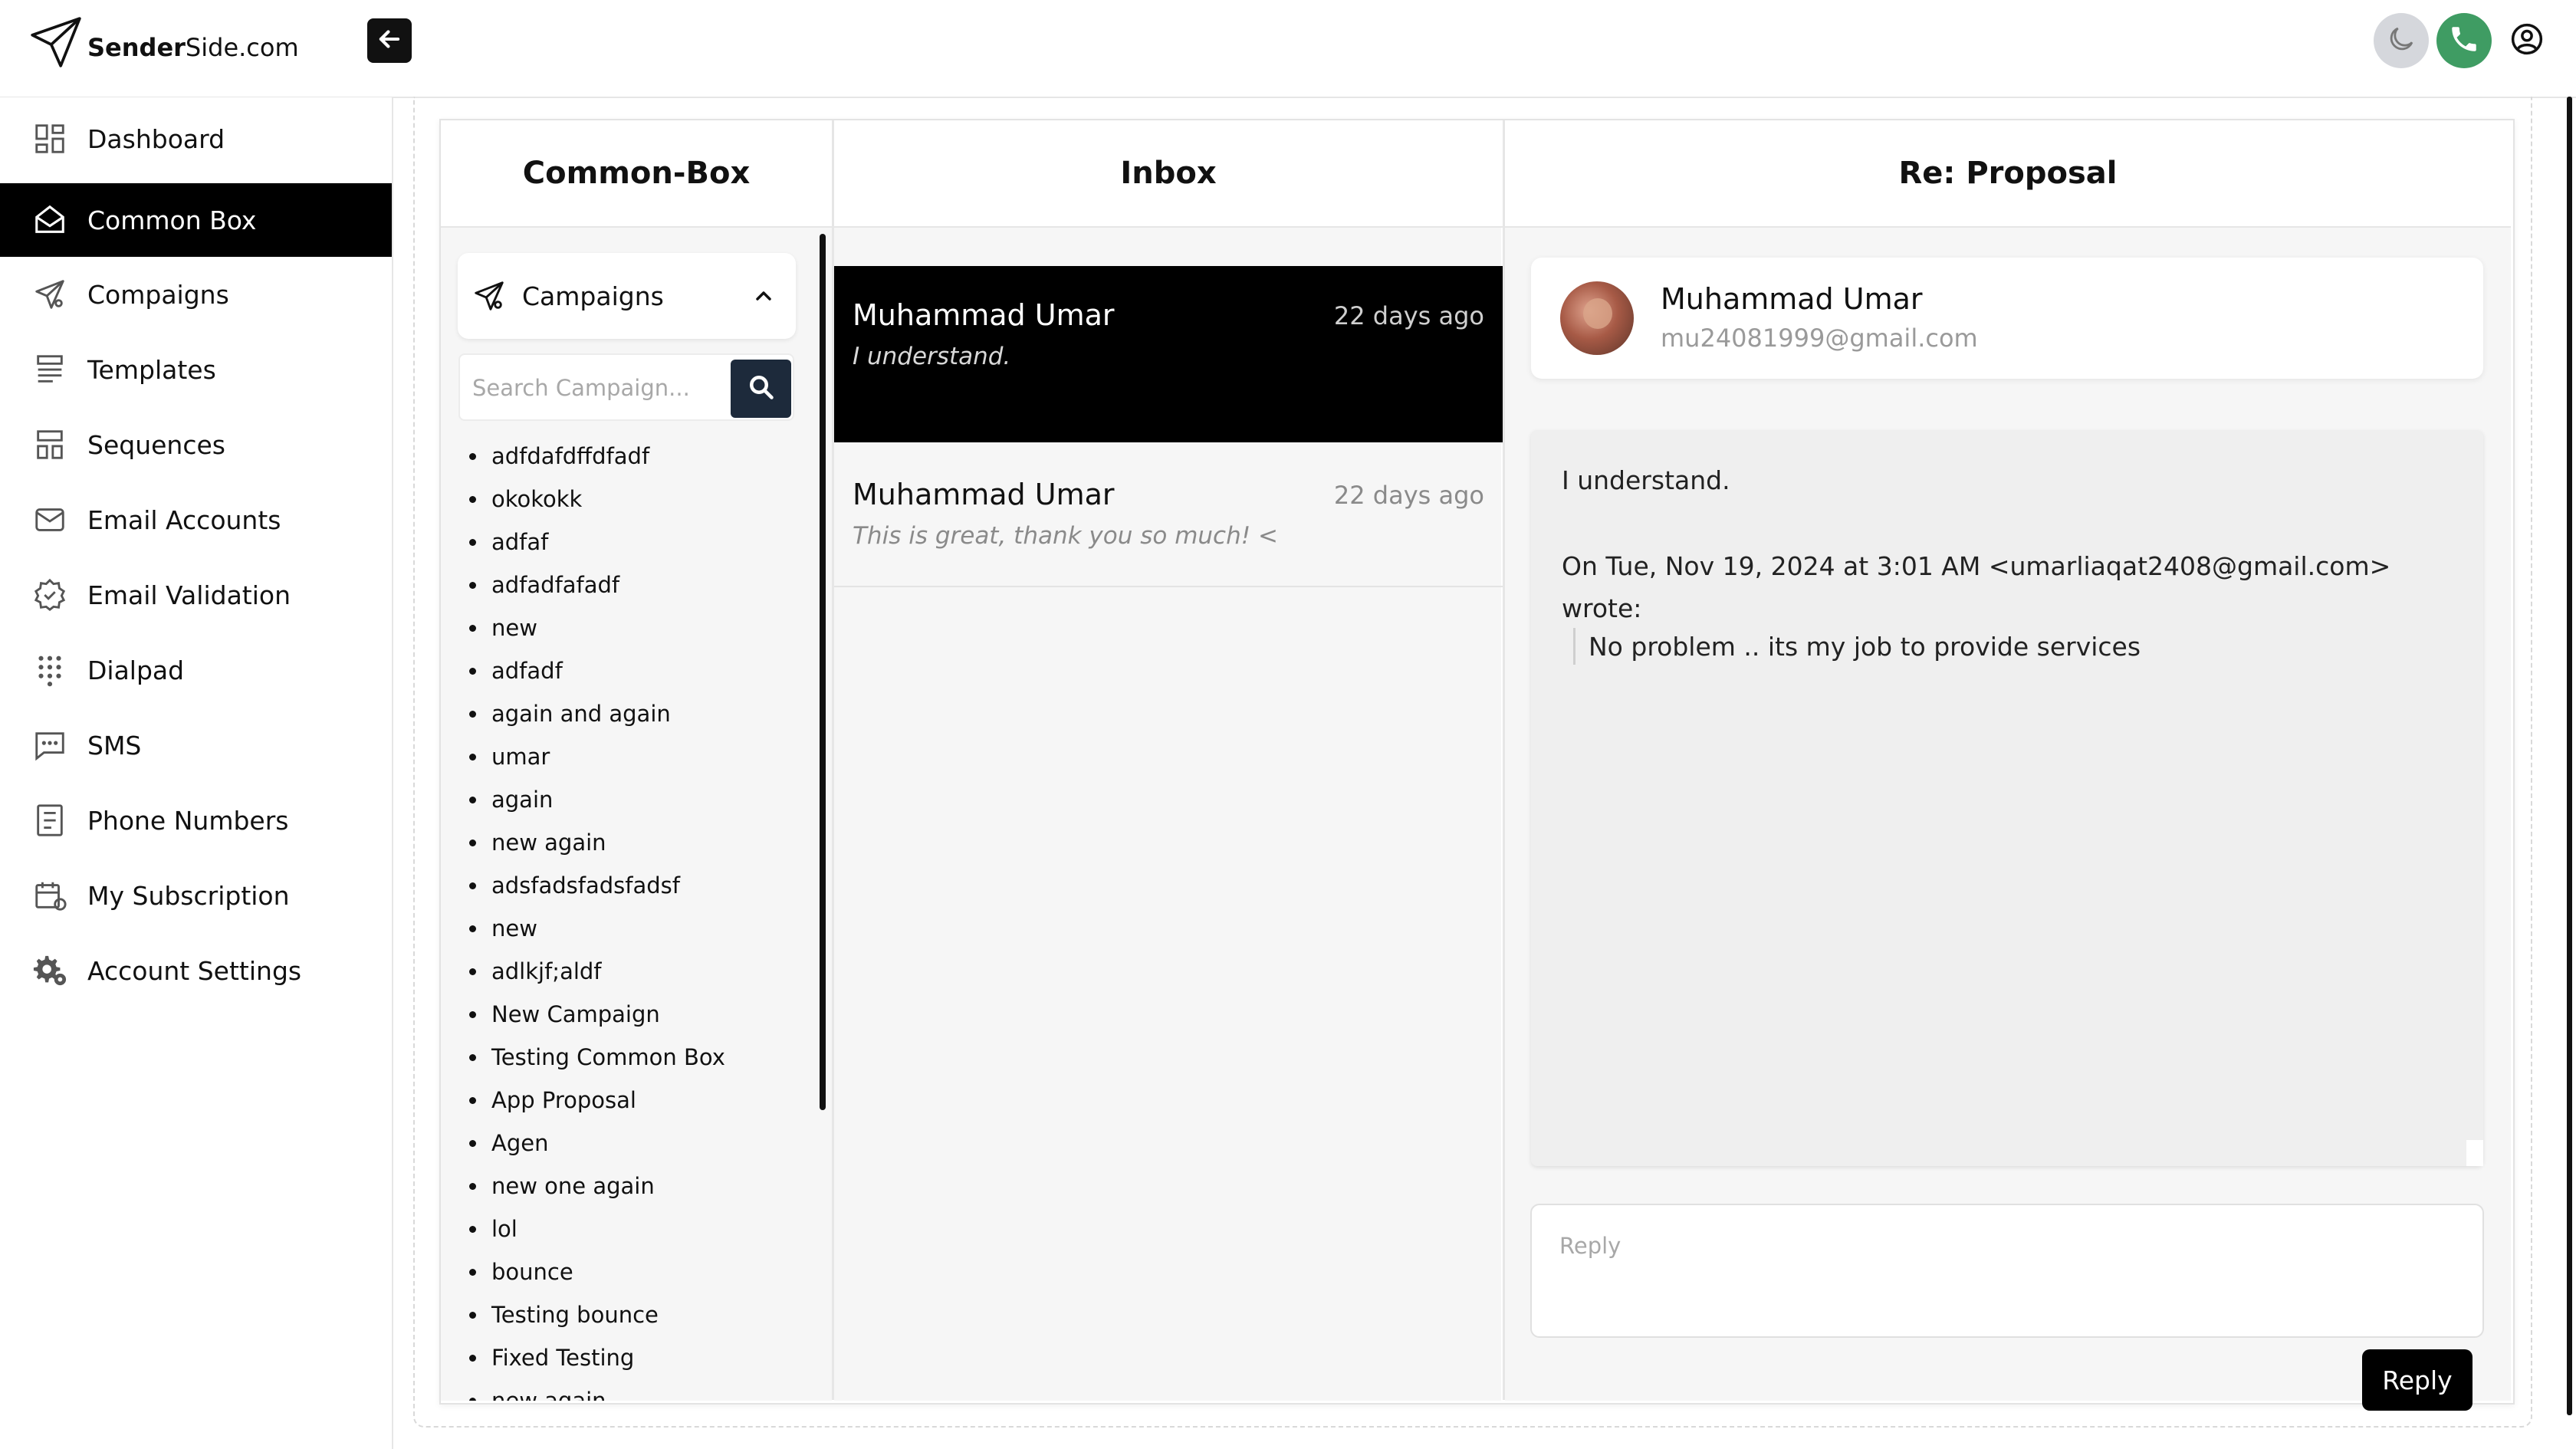 The image size is (2576, 1449). I want to click on campaign-item: again and again, so click(637, 714).